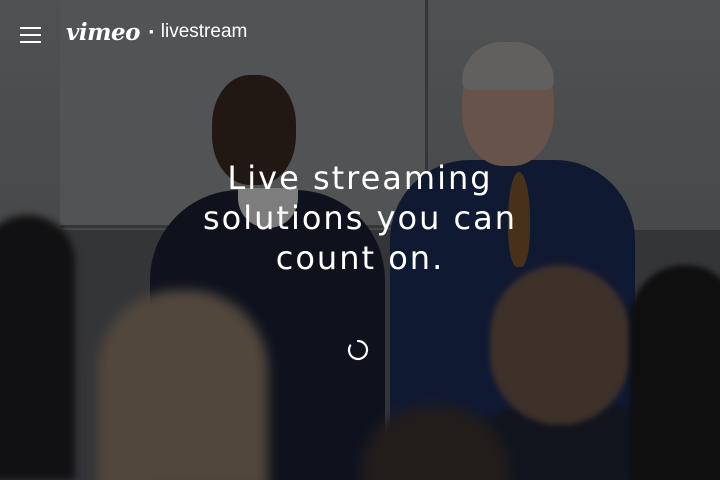 The height and width of the screenshot is (480, 720). What do you see at coordinates (156, 32) in the screenshot?
I see `vimeo-livestream-logo: vimeo · livestream` at bounding box center [156, 32].